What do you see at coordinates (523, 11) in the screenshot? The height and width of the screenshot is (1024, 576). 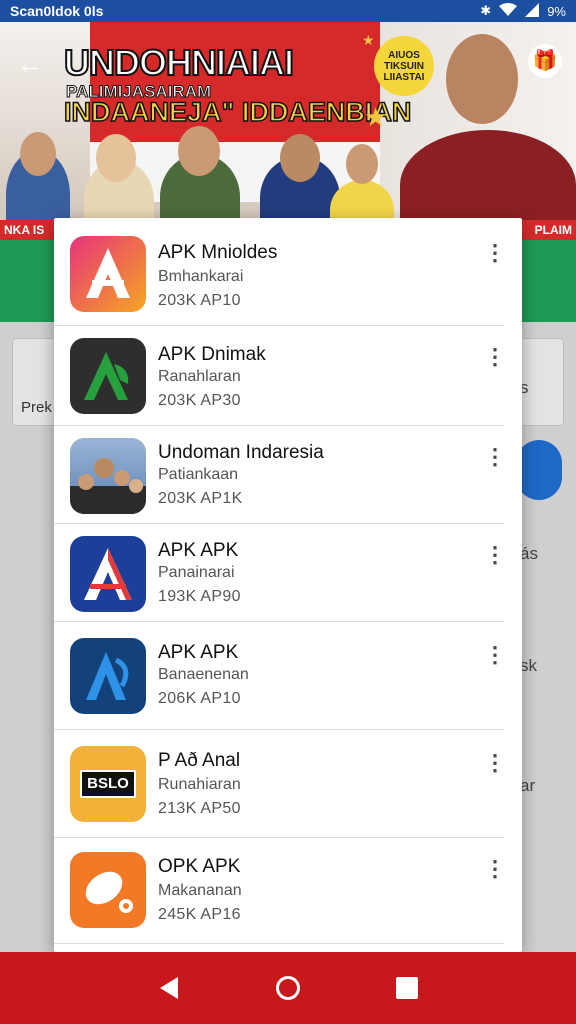 I see `status-icons: ✱ 9%` at bounding box center [523, 11].